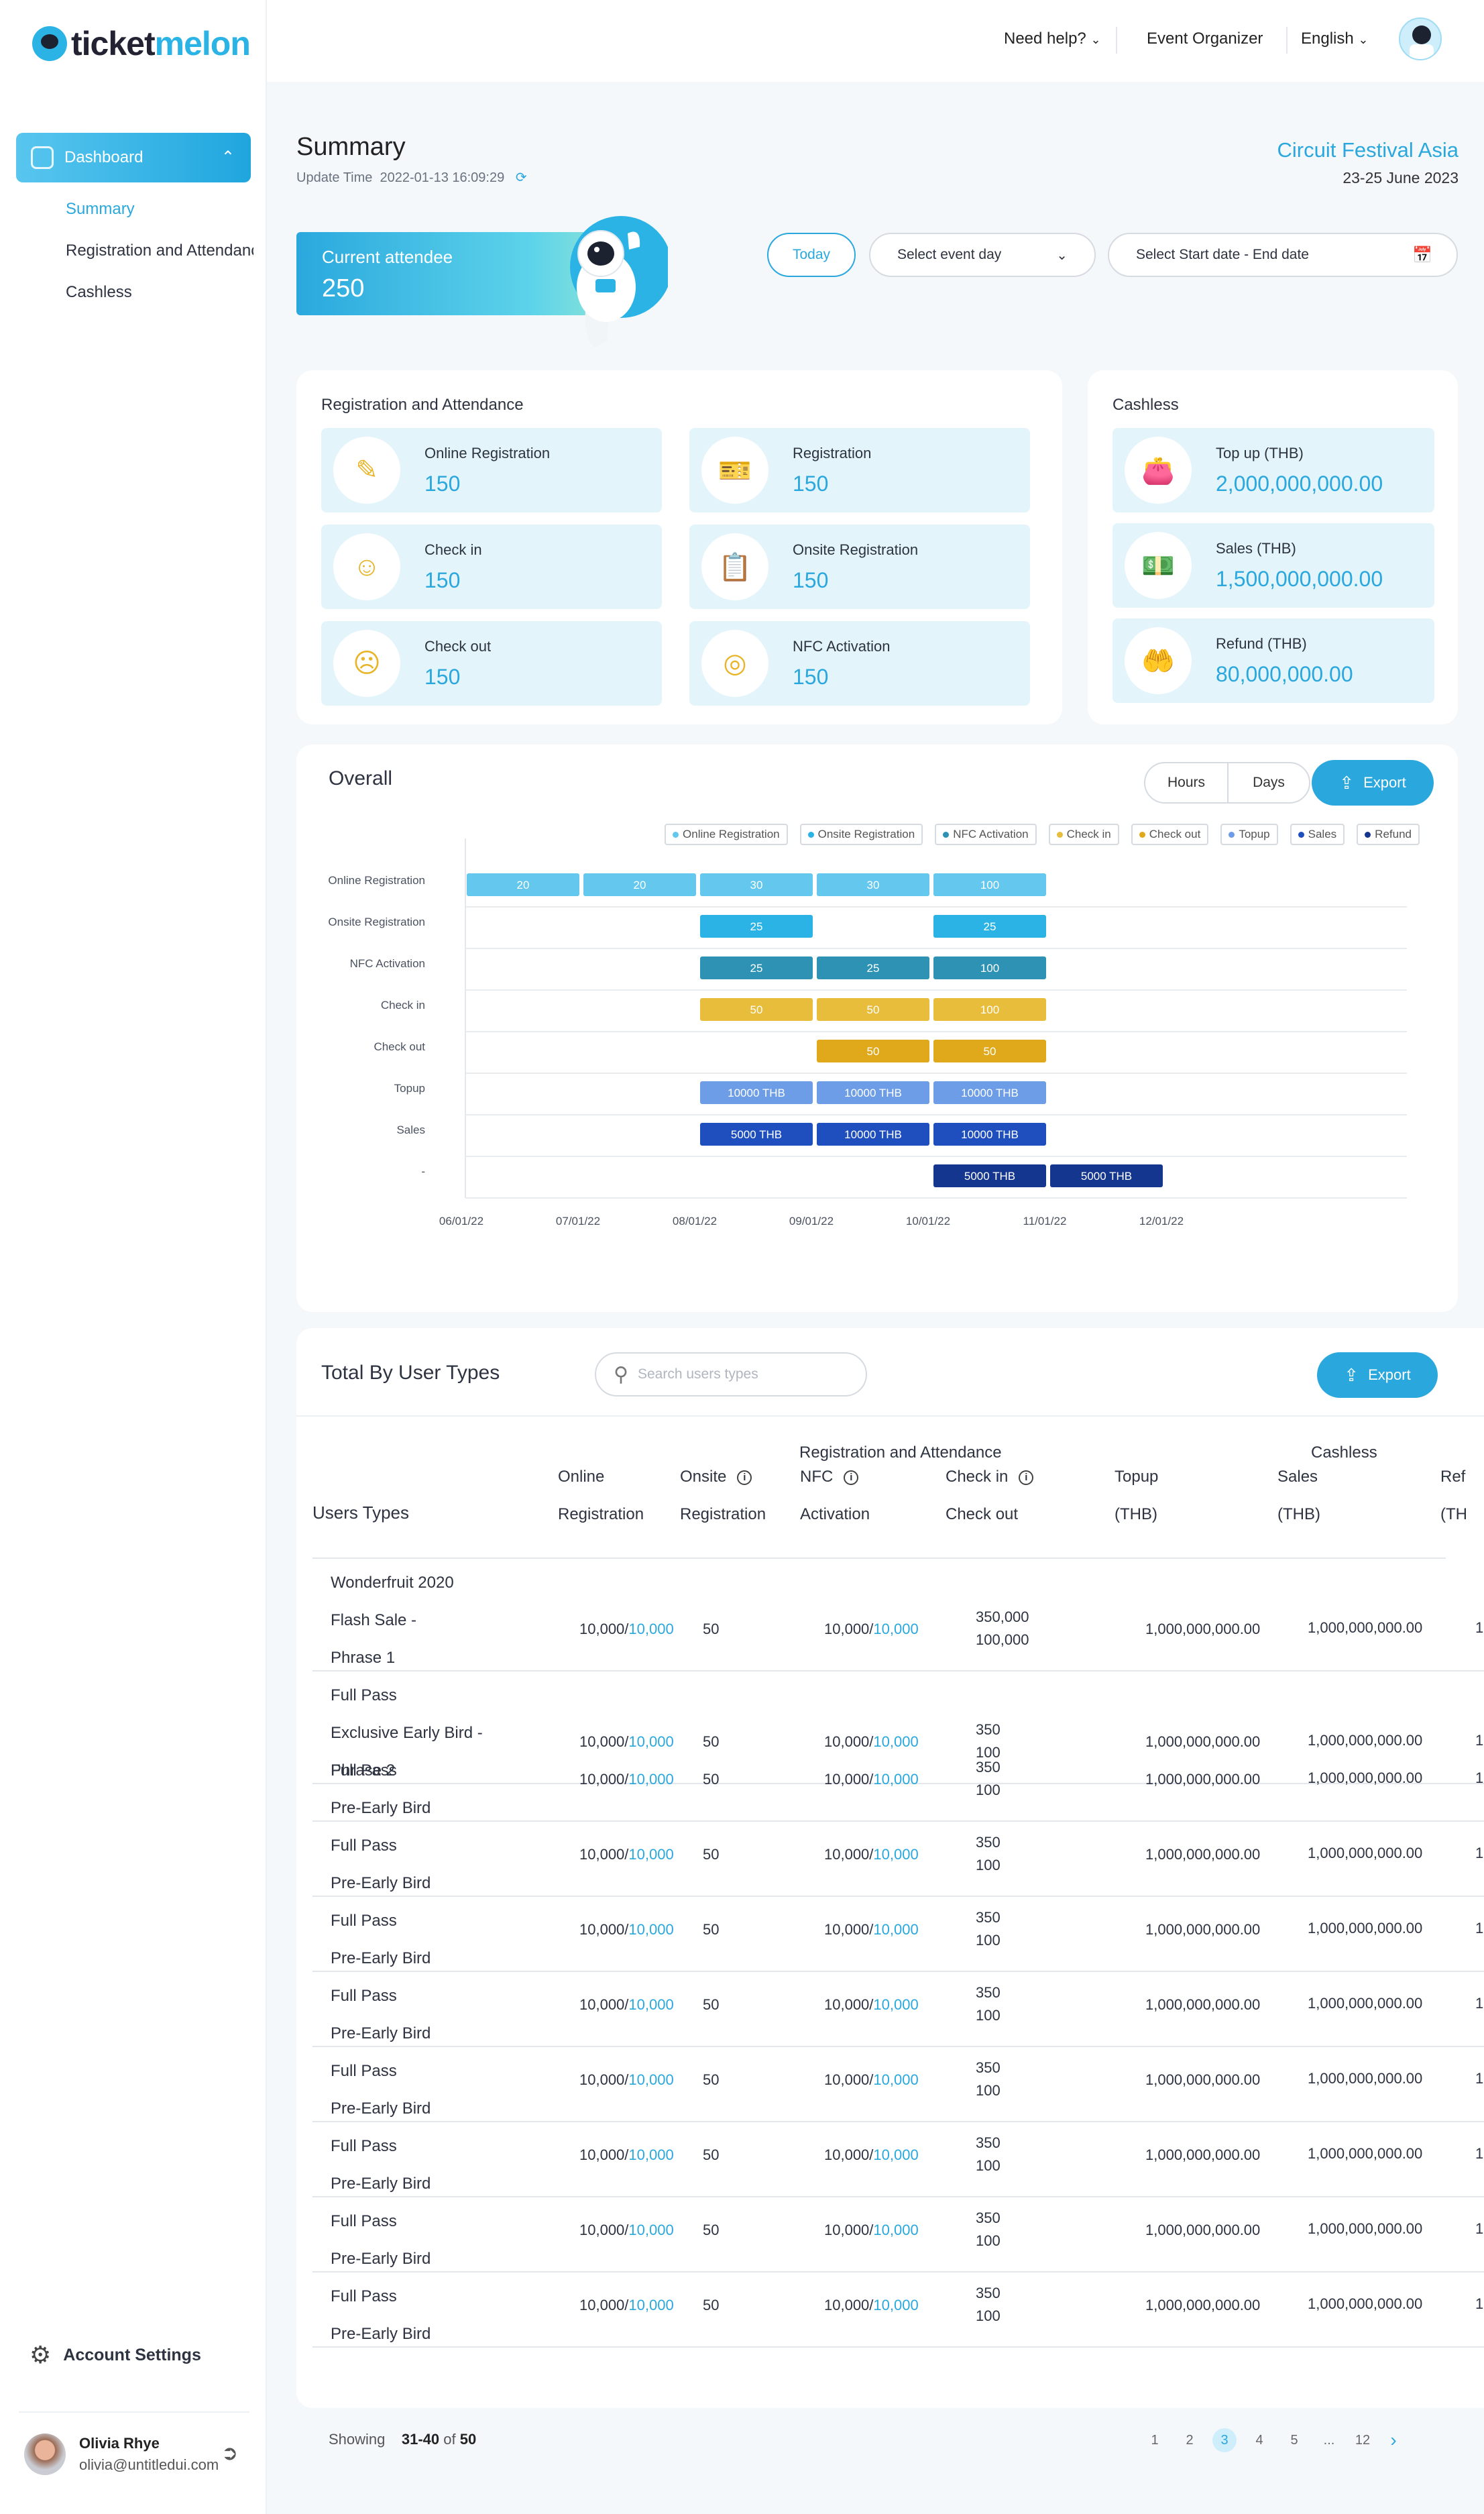 The image size is (1484, 2514). Describe the element at coordinates (900, 1452) in the screenshot. I see `group-header-registration: Registration and Attendance` at that location.